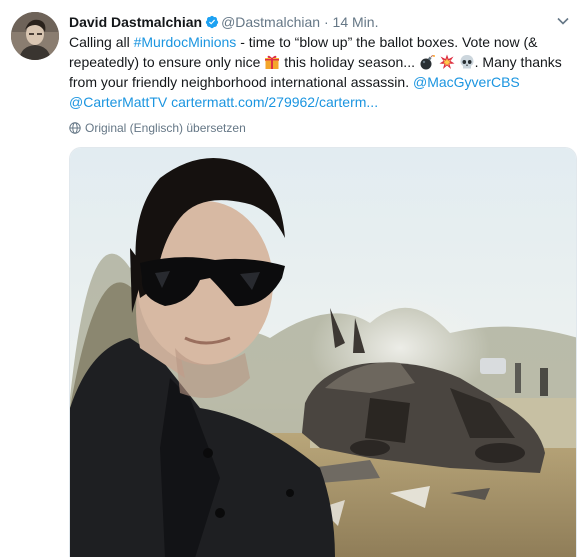 The image size is (584, 557). I want to click on mention-link: @CarterMattTV, so click(118, 102).